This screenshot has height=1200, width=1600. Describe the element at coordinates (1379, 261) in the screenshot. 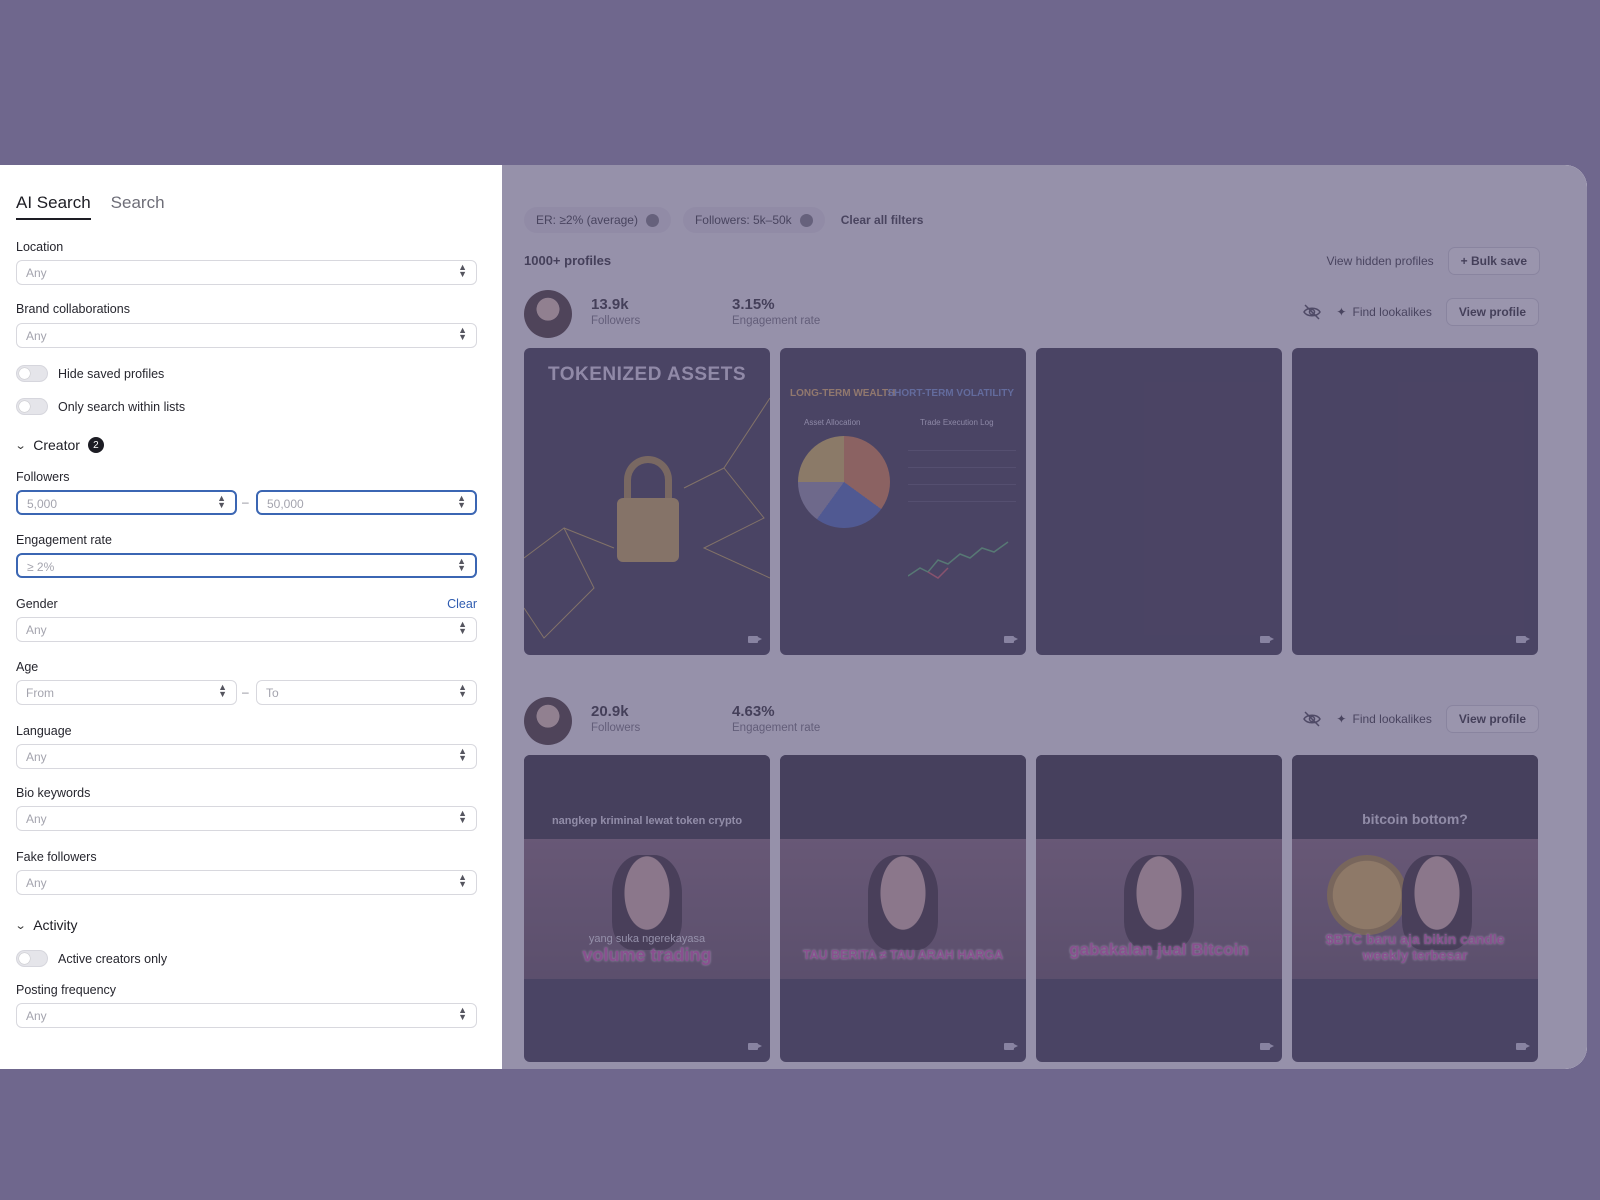

I see `view-hidden-profiles-link: View hidden profiles` at that location.